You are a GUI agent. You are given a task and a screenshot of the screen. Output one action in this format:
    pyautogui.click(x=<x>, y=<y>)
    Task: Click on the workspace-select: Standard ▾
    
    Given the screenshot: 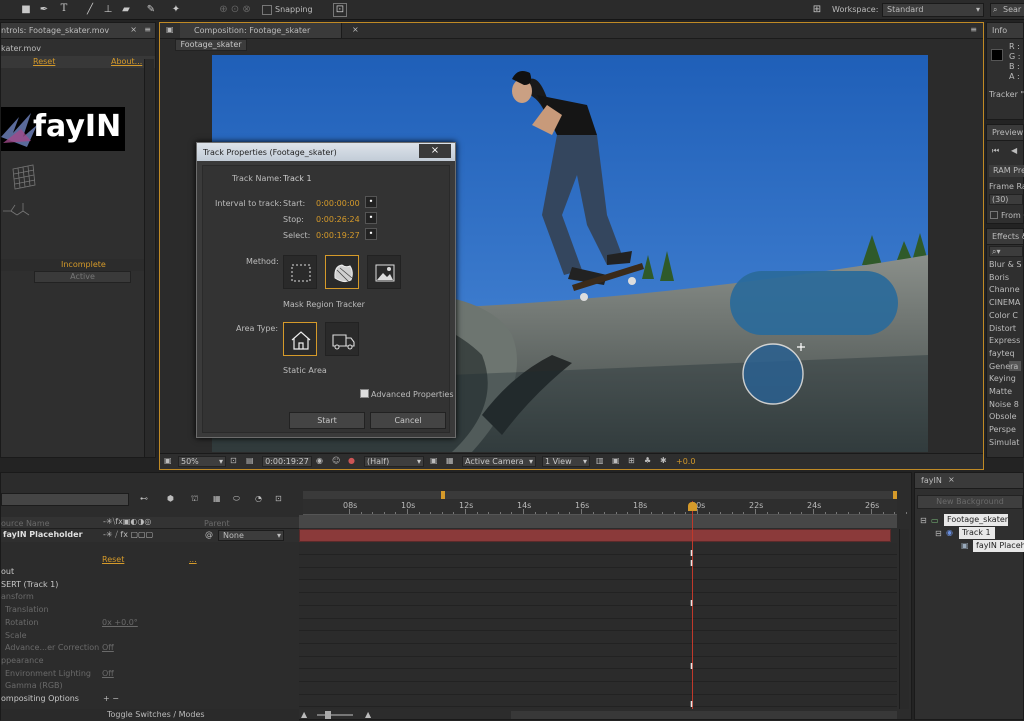 What is the action you would take?
    pyautogui.click(x=933, y=10)
    